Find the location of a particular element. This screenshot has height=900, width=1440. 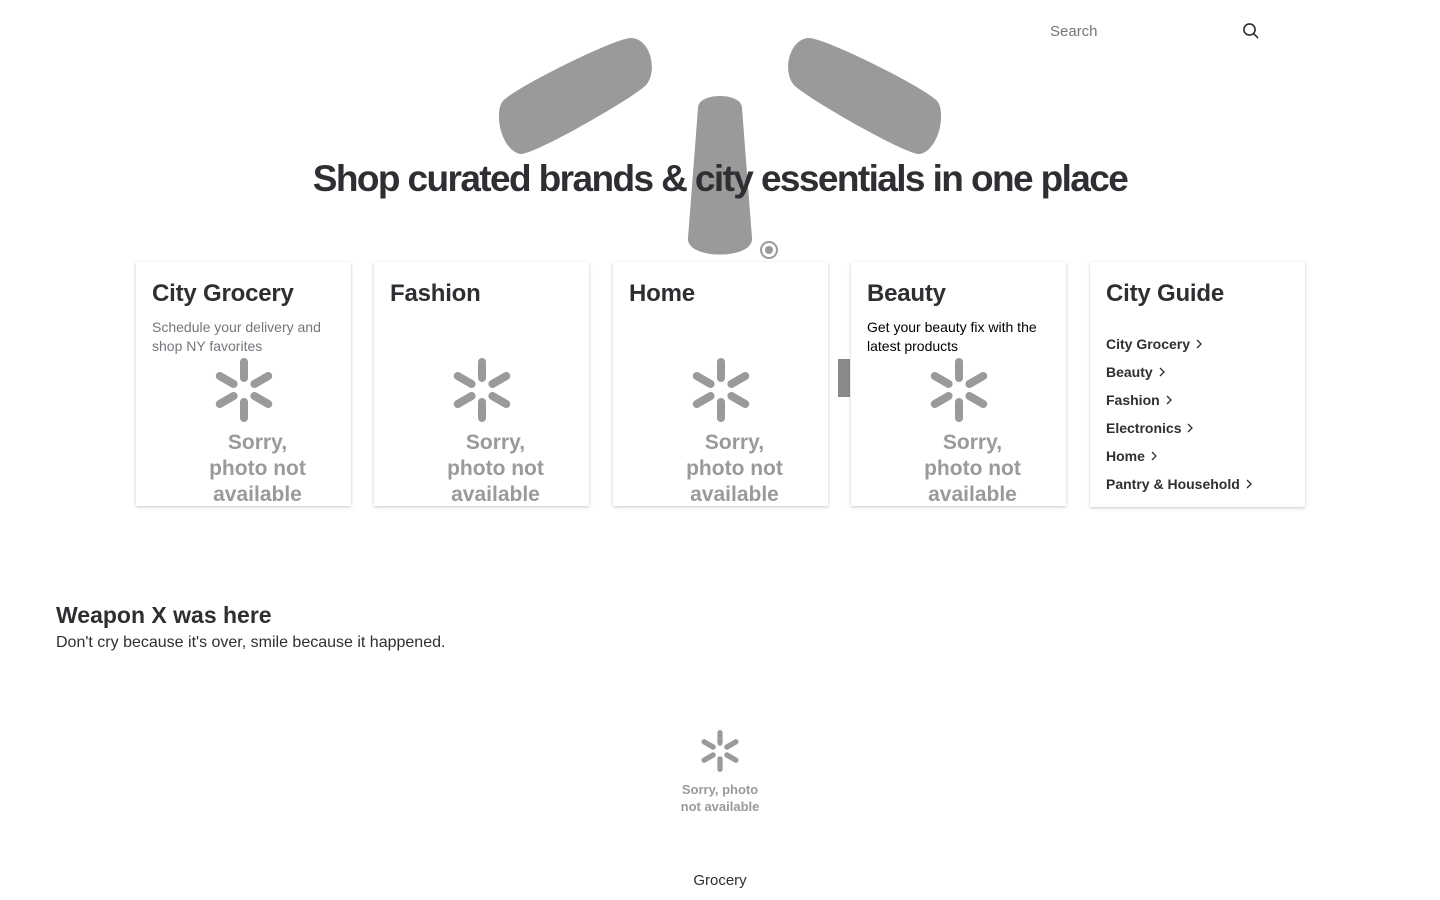

card-title: Fashion is located at coordinates (435, 293).